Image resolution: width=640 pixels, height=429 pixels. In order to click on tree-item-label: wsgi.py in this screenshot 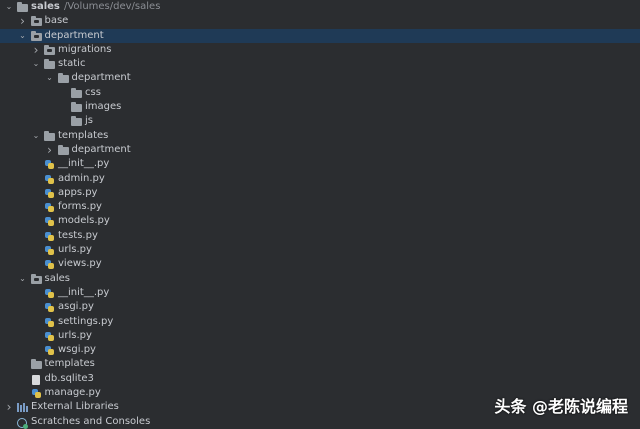, I will do `click(77, 350)`.